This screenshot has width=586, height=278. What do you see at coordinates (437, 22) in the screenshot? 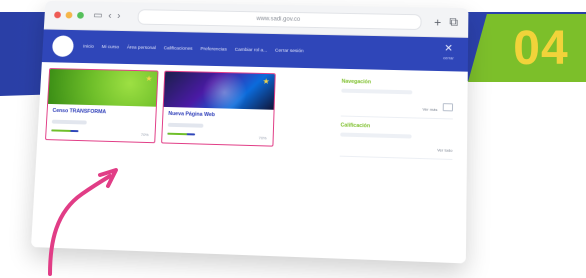
I see `new-tab-icon: +` at bounding box center [437, 22].